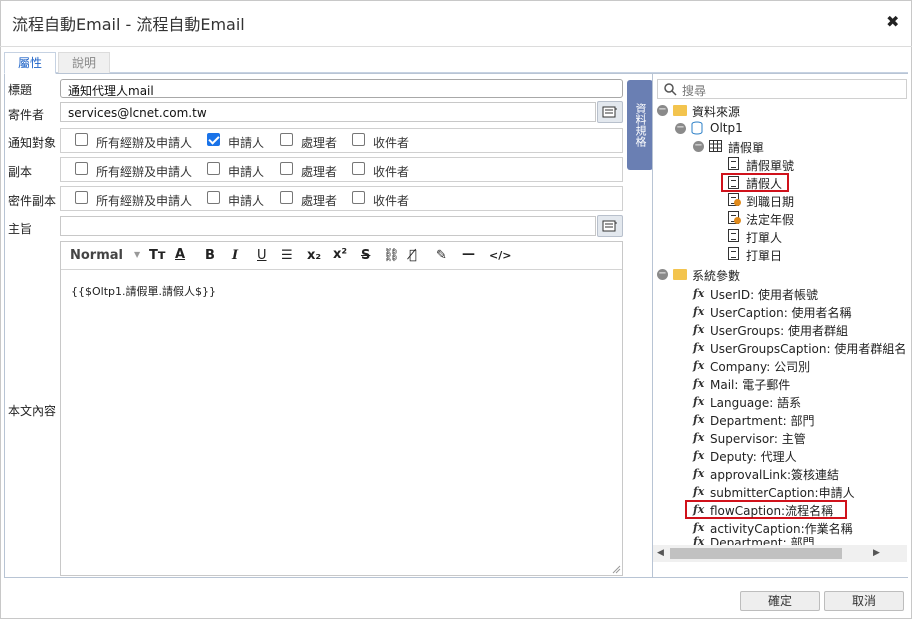 The width and height of the screenshot is (912, 619). Describe the element at coordinates (314, 255) in the screenshot. I see `subscript-icon: x₂` at that location.